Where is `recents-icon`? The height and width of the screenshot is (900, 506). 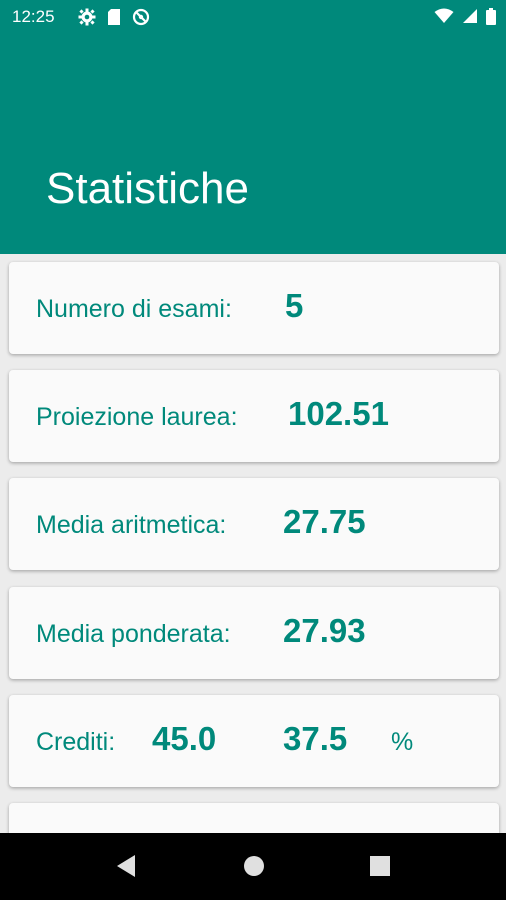
recents-icon is located at coordinates (380, 868).